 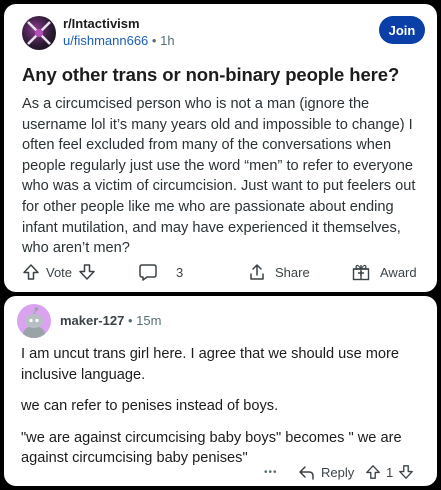 I want to click on more-icon: •••, so click(x=271, y=472).